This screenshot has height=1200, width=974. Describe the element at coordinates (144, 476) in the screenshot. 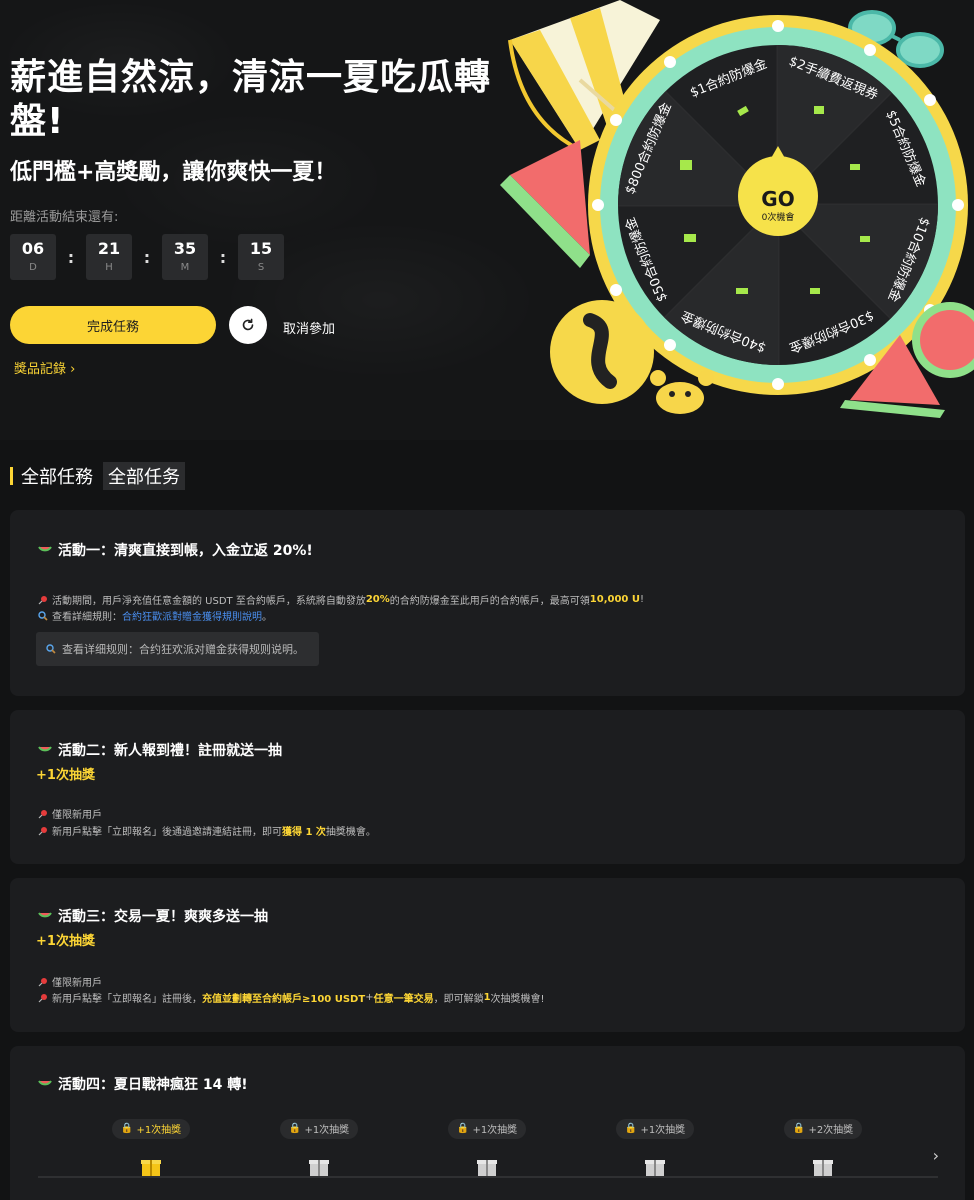

I see `section-tag: 全部任务` at that location.